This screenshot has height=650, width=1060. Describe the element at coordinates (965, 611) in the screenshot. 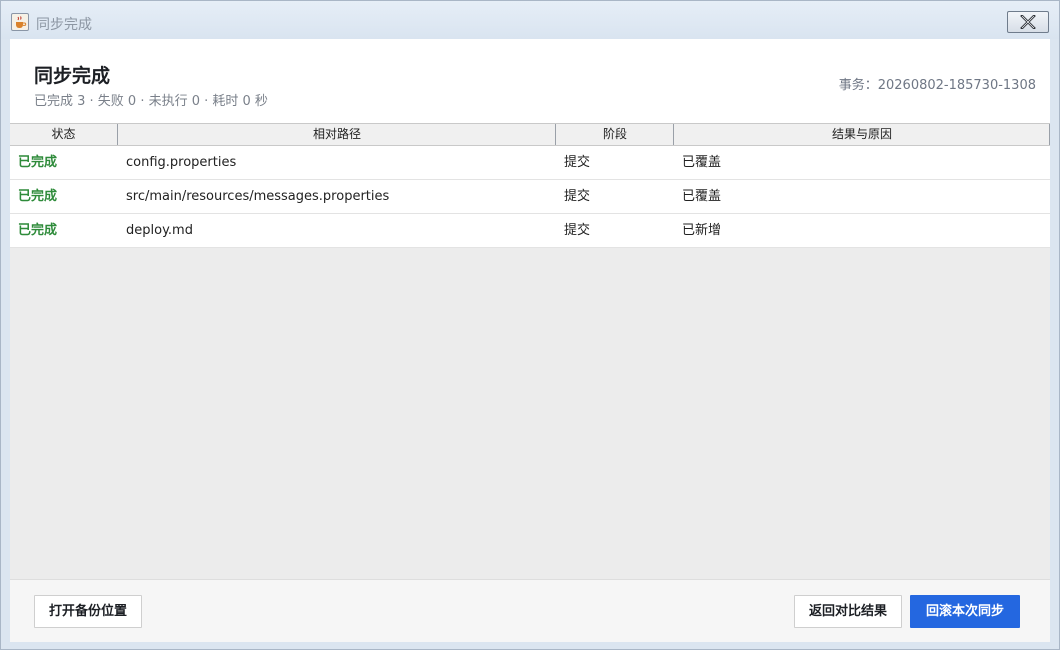

I see `rollback-sync-button: 回滚本次同步` at that location.